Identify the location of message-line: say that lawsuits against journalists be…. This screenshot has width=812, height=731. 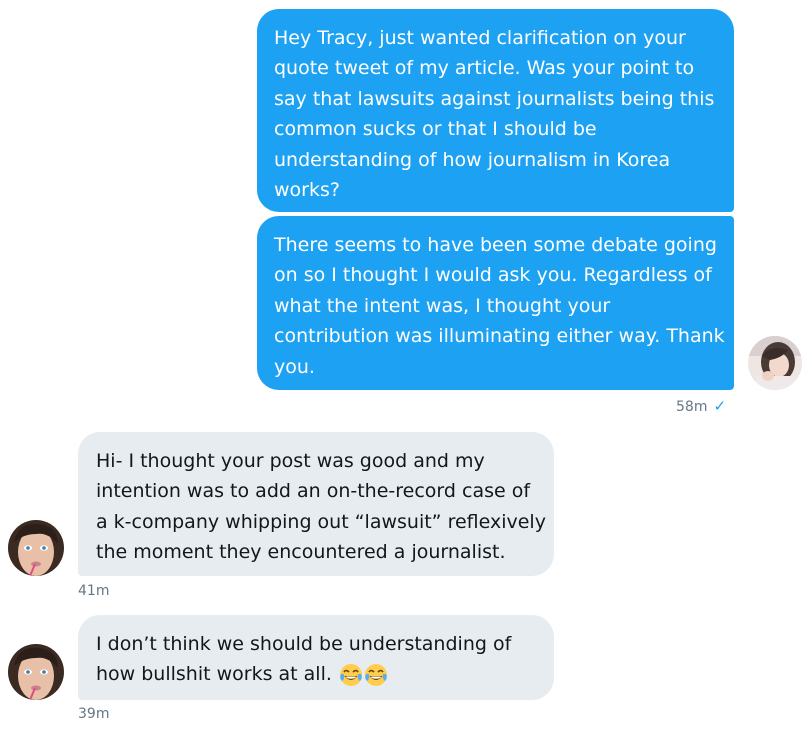
(494, 98).